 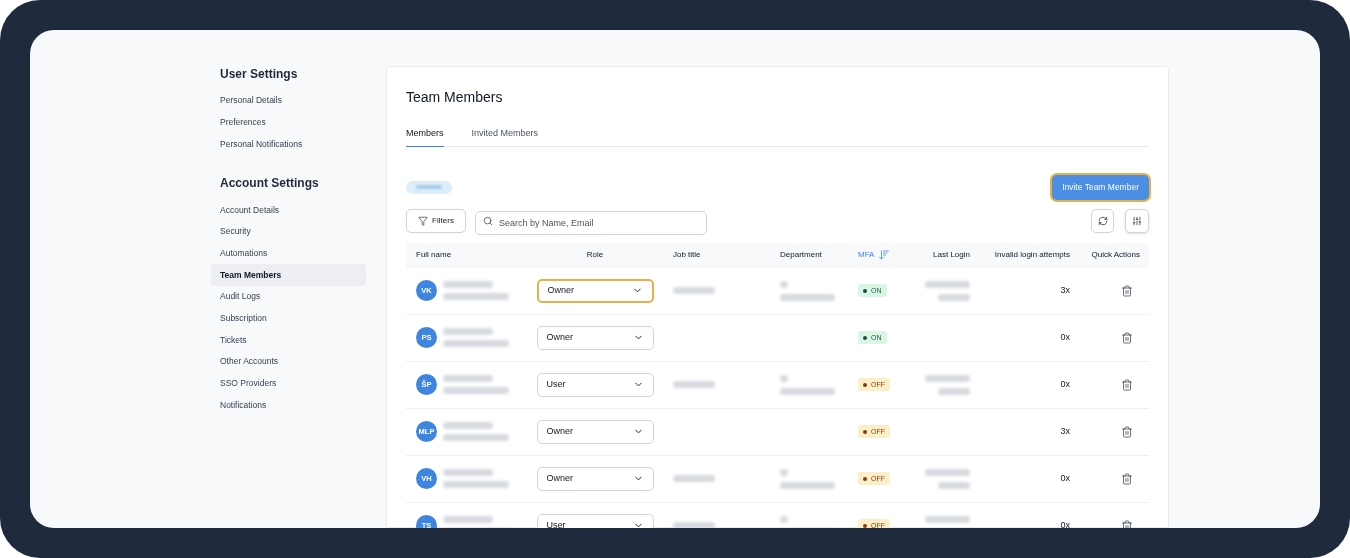 I want to click on sidebar-item: Account Details, so click(x=288, y=210).